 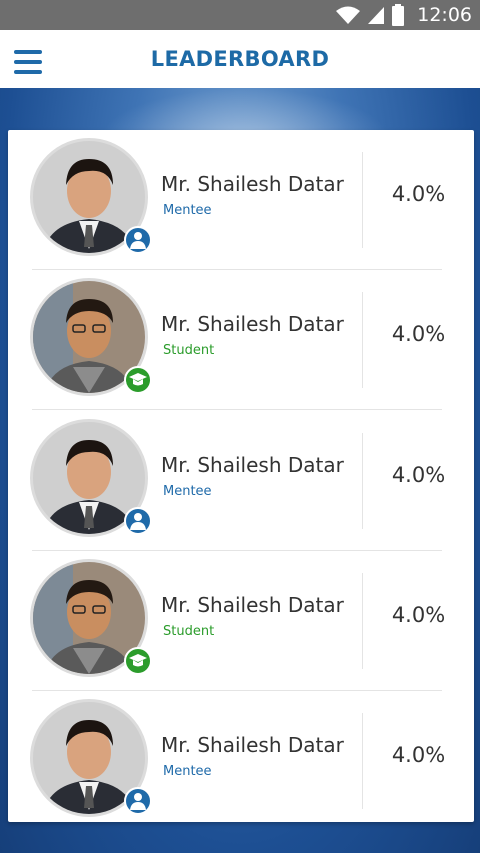 What do you see at coordinates (28, 62) in the screenshot?
I see `hamburger-menu-icon` at bounding box center [28, 62].